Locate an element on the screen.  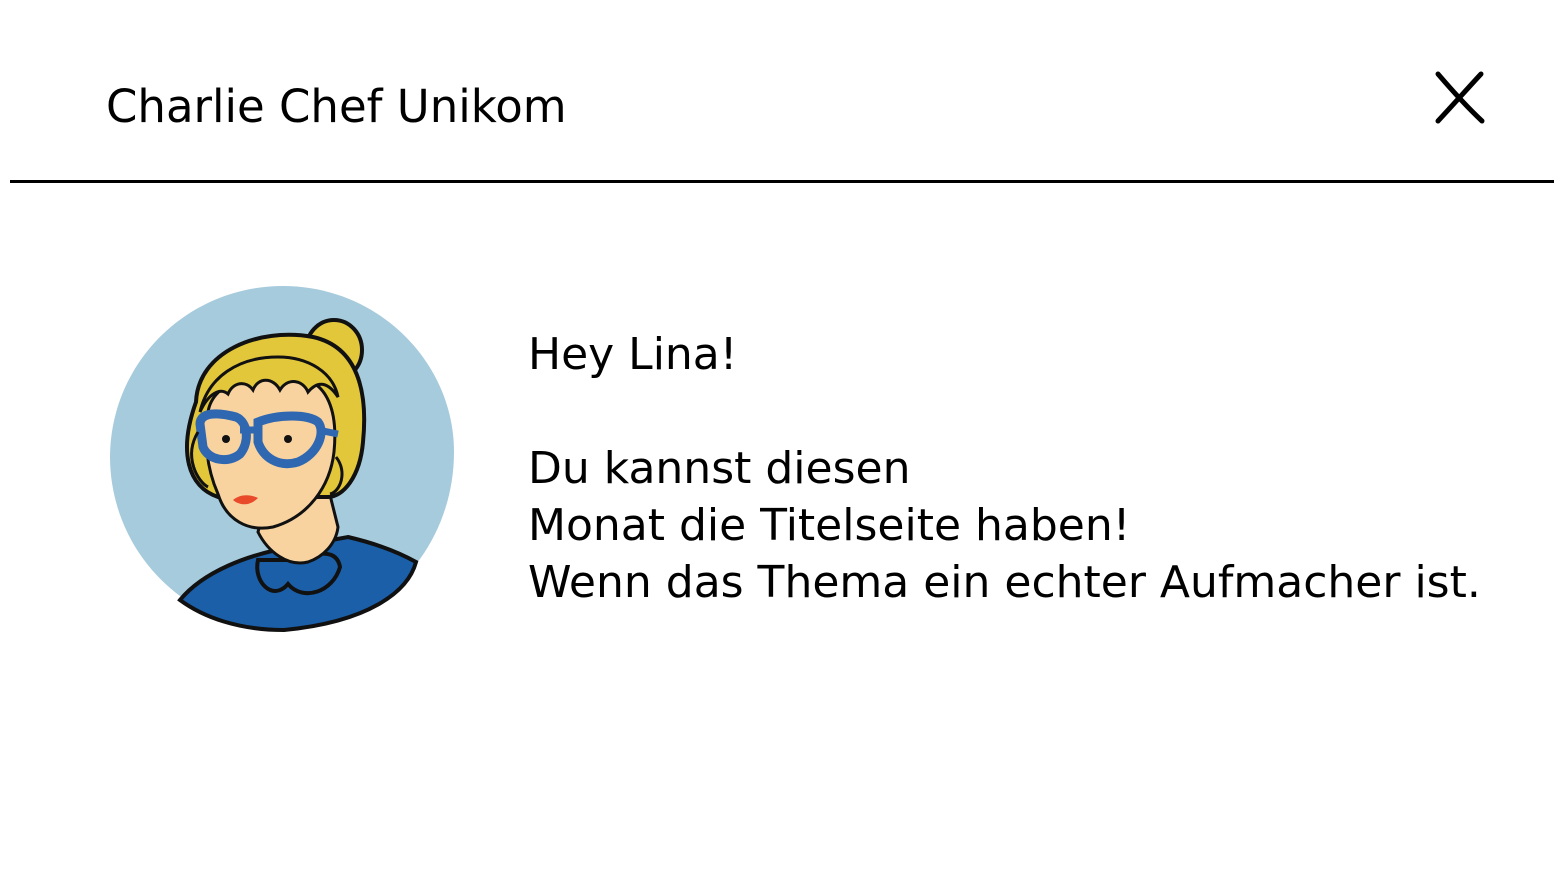
close-button is located at coordinates (1460, 98).